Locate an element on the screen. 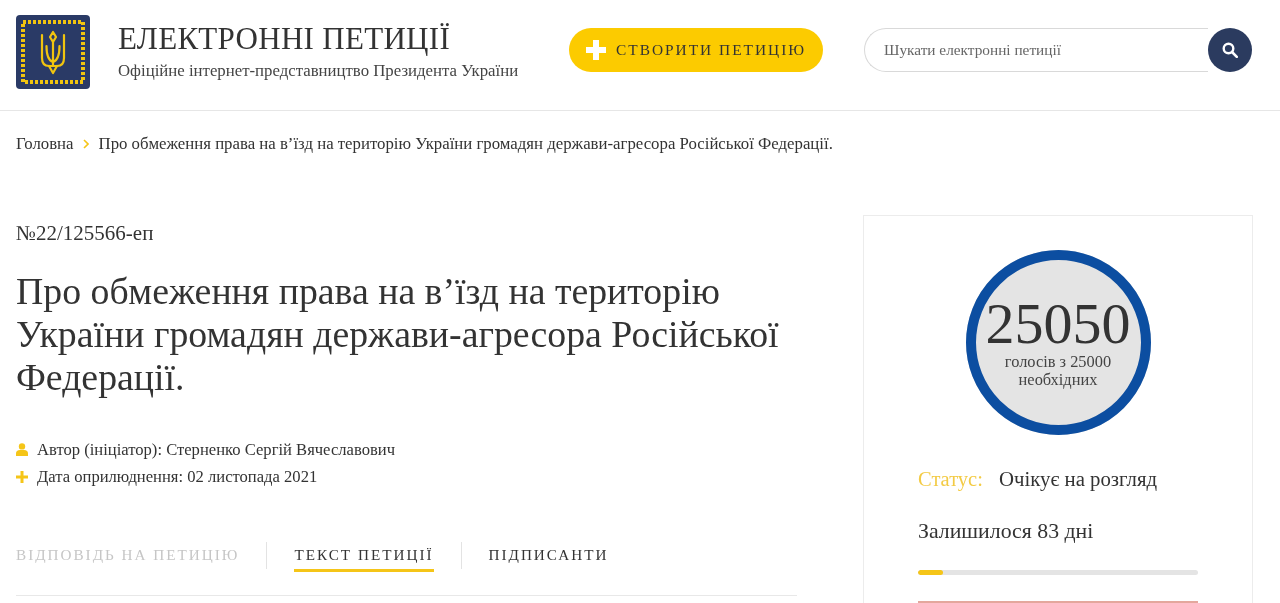 This screenshot has width=1280, height=603. search-field: Шукати електронні петиції is located at coordinates (1036, 50).